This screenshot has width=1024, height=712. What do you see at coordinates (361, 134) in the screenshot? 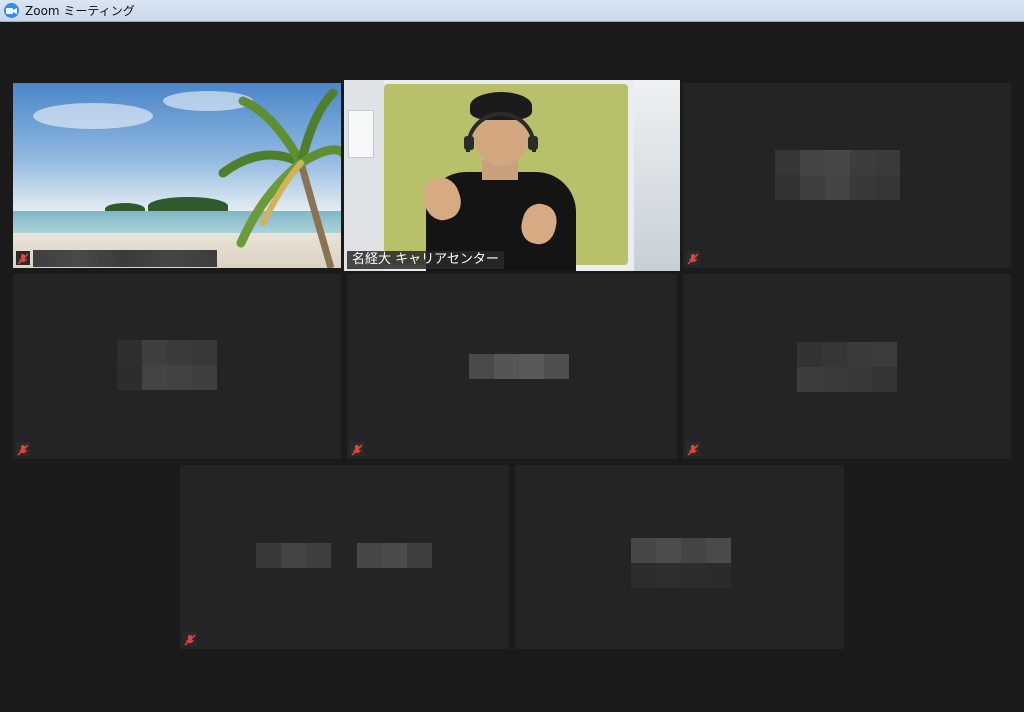
I see `wall-notice` at bounding box center [361, 134].